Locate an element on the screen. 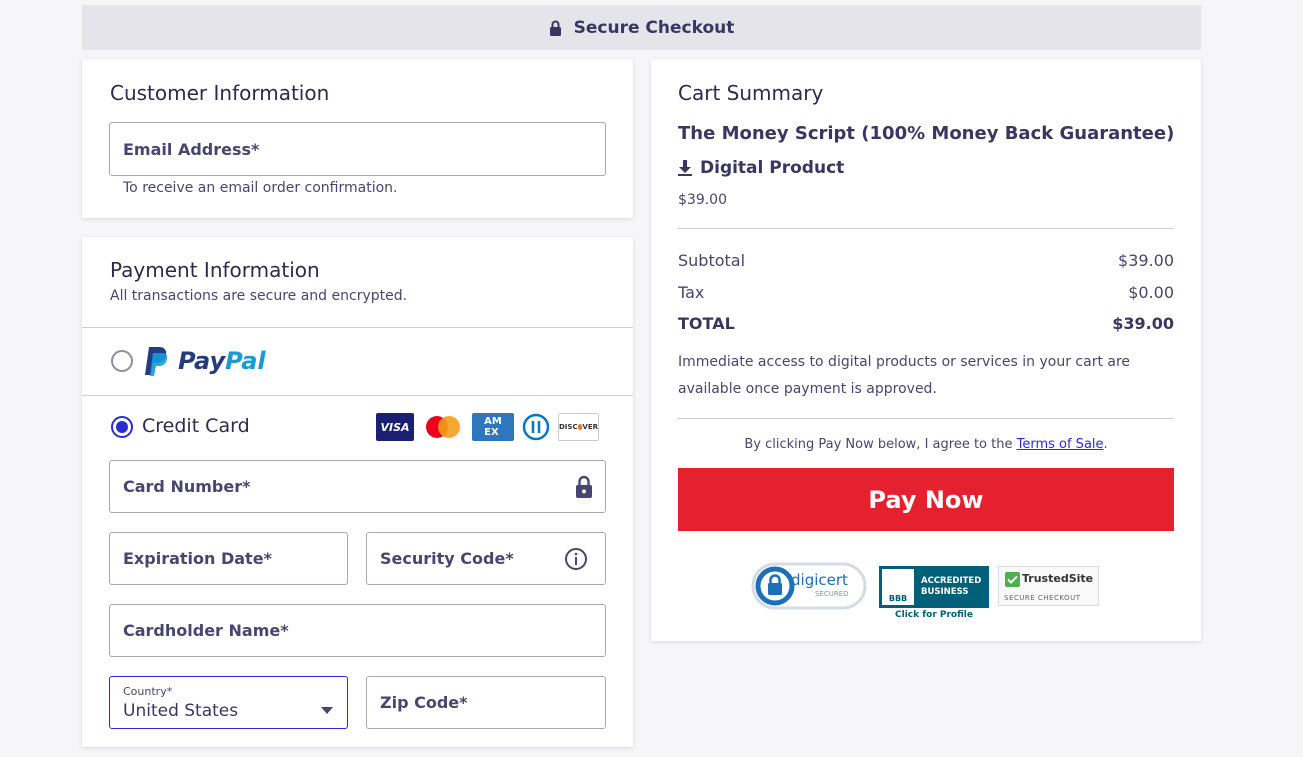 The width and height of the screenshot is (1303, 757). total-value: $39.00 is located at coordinates (1143, 323).